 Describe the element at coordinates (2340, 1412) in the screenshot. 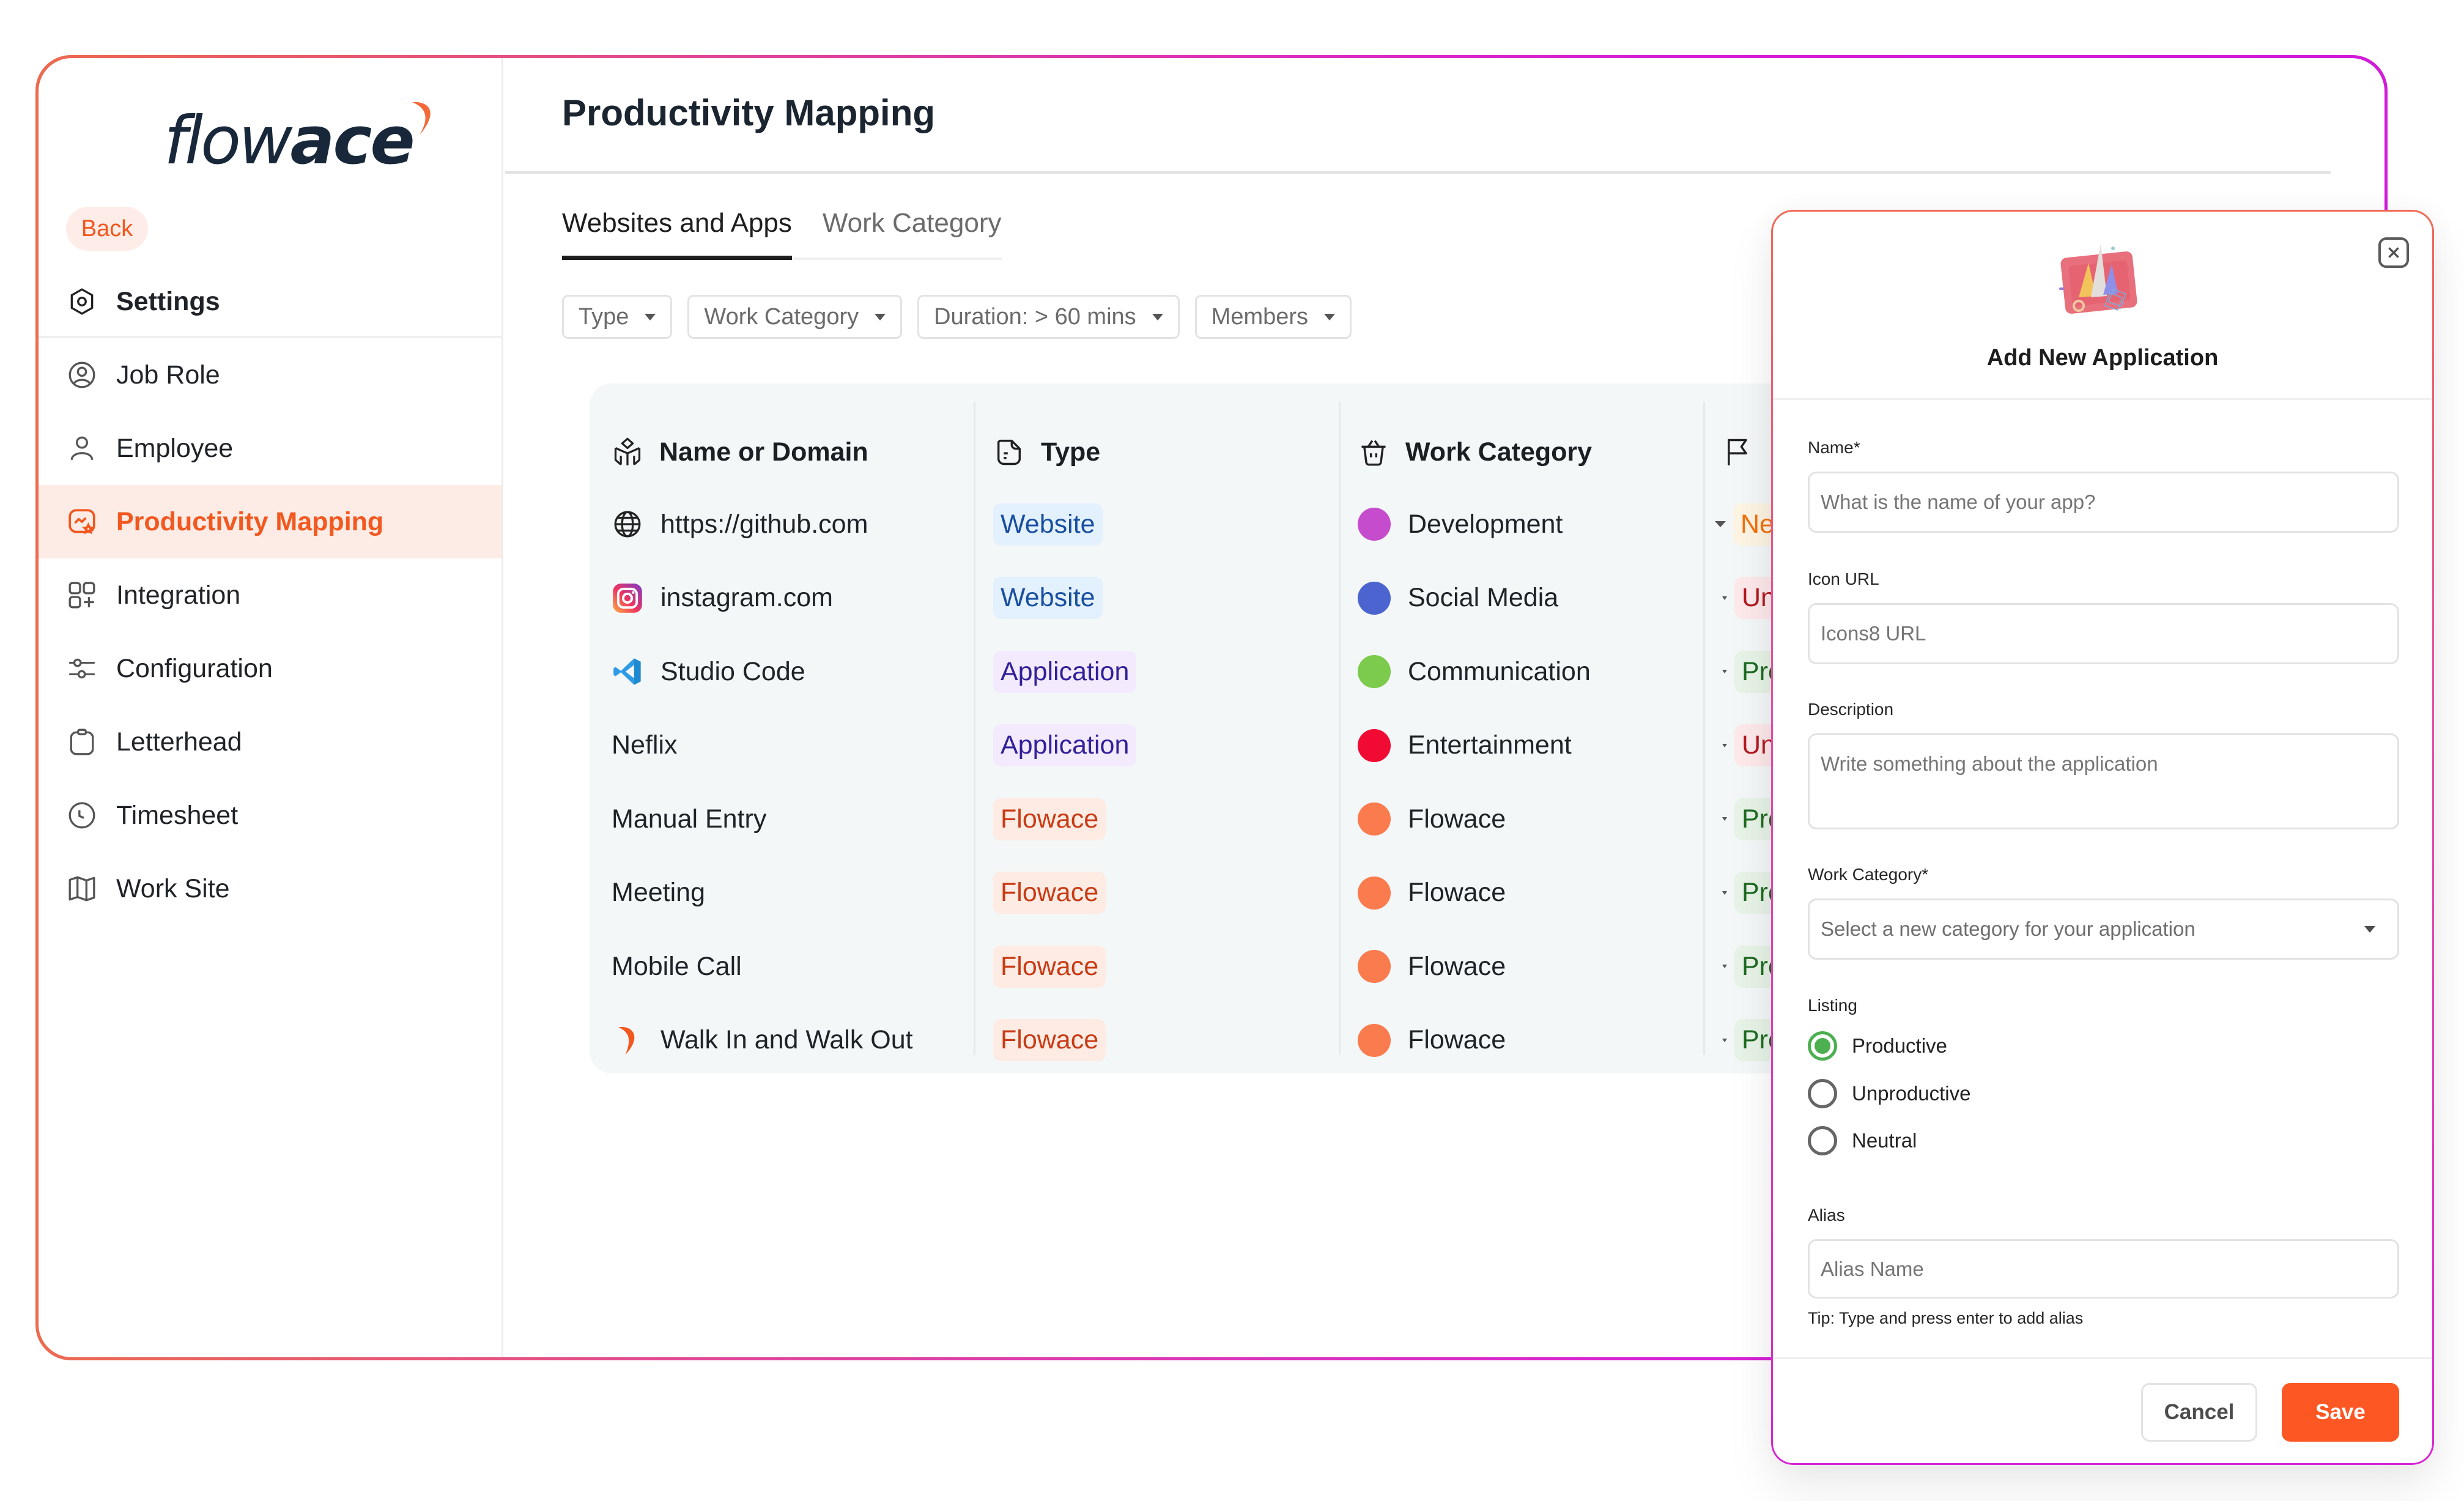

I see `save-button: Save` at that location.